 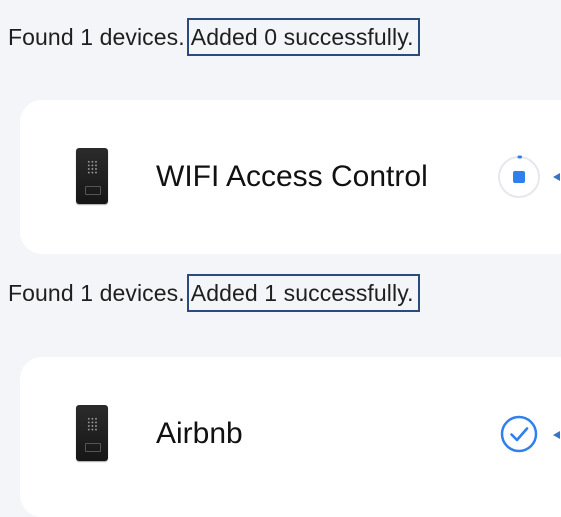 I want to click on added-count-highlight: Added 0 successfully., so click(x=303, y=37).